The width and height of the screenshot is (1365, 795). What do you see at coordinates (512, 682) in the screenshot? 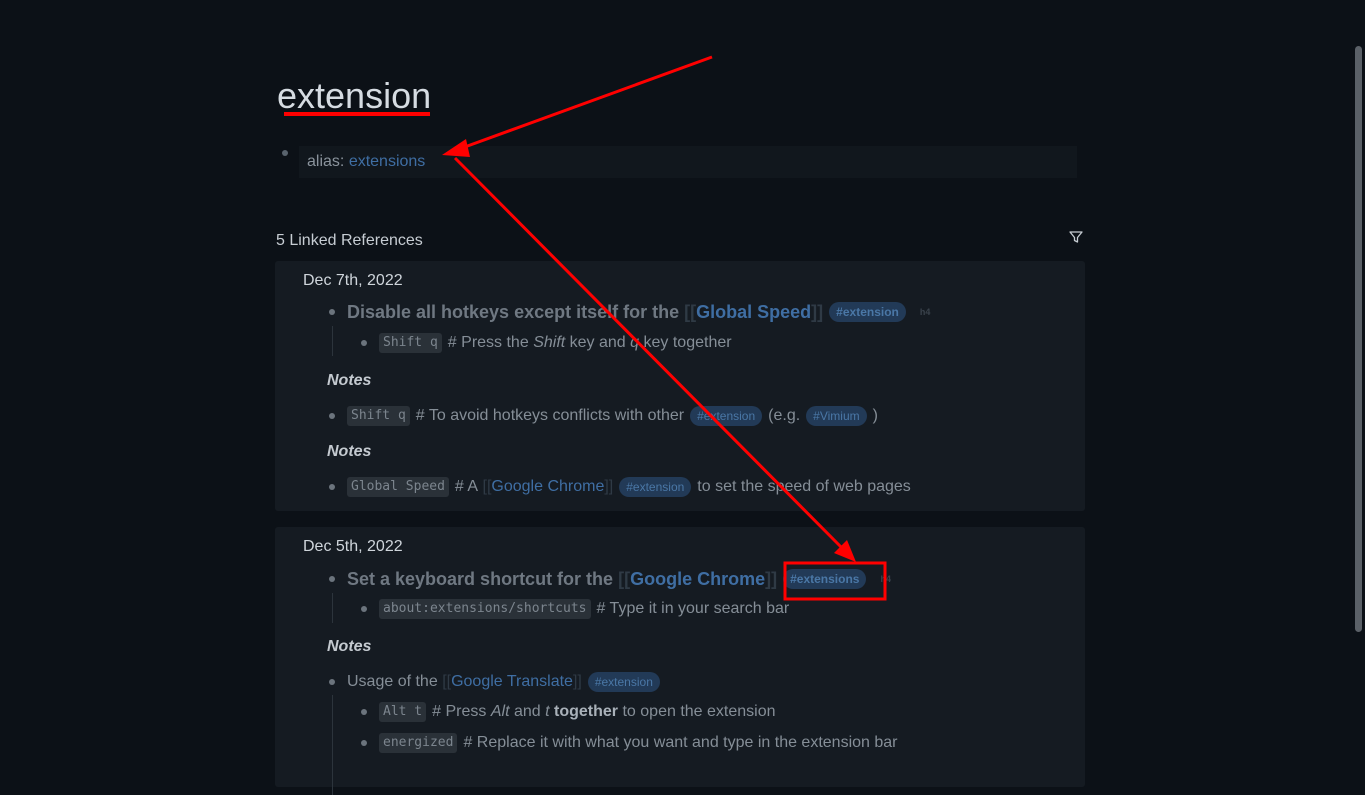
I see `page-link: Google Translate` at bounding box center [512, 682].